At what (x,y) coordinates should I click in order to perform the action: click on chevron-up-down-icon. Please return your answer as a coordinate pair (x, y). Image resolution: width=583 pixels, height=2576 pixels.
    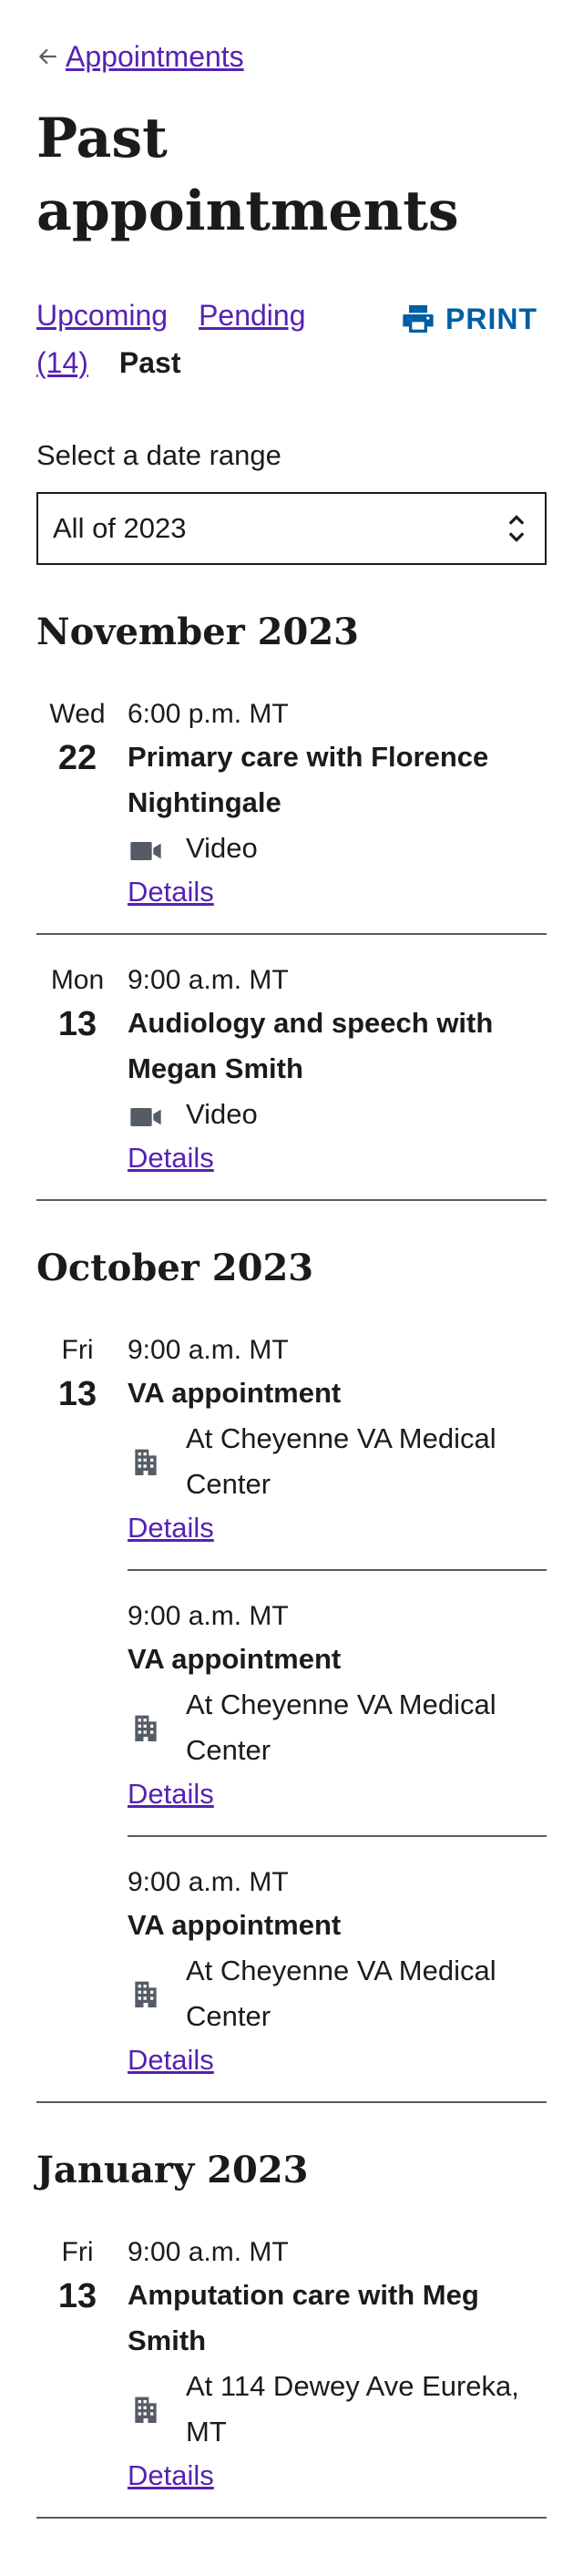
    Looking at the image, I should click on (516, 528).